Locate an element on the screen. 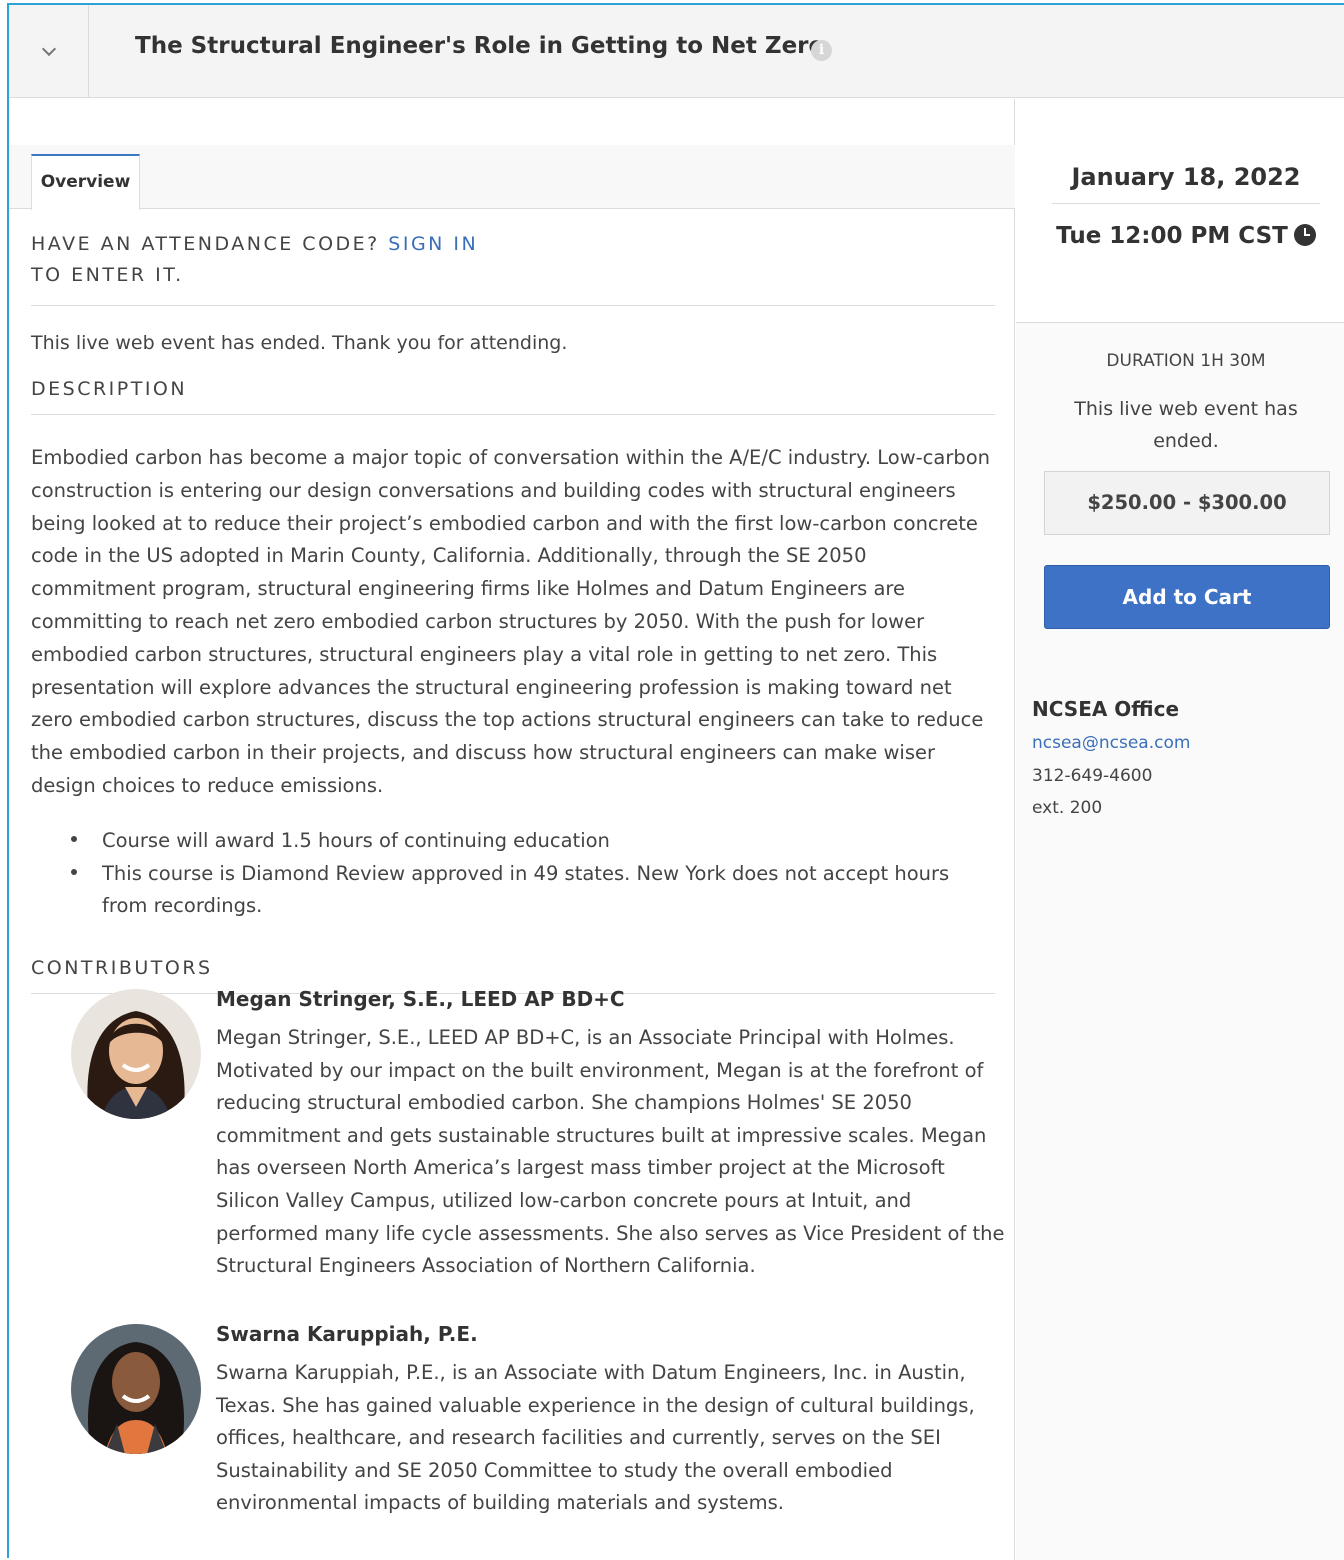  event-time: Tue 12:00 PM CST is located at coordinates (1180, 236).